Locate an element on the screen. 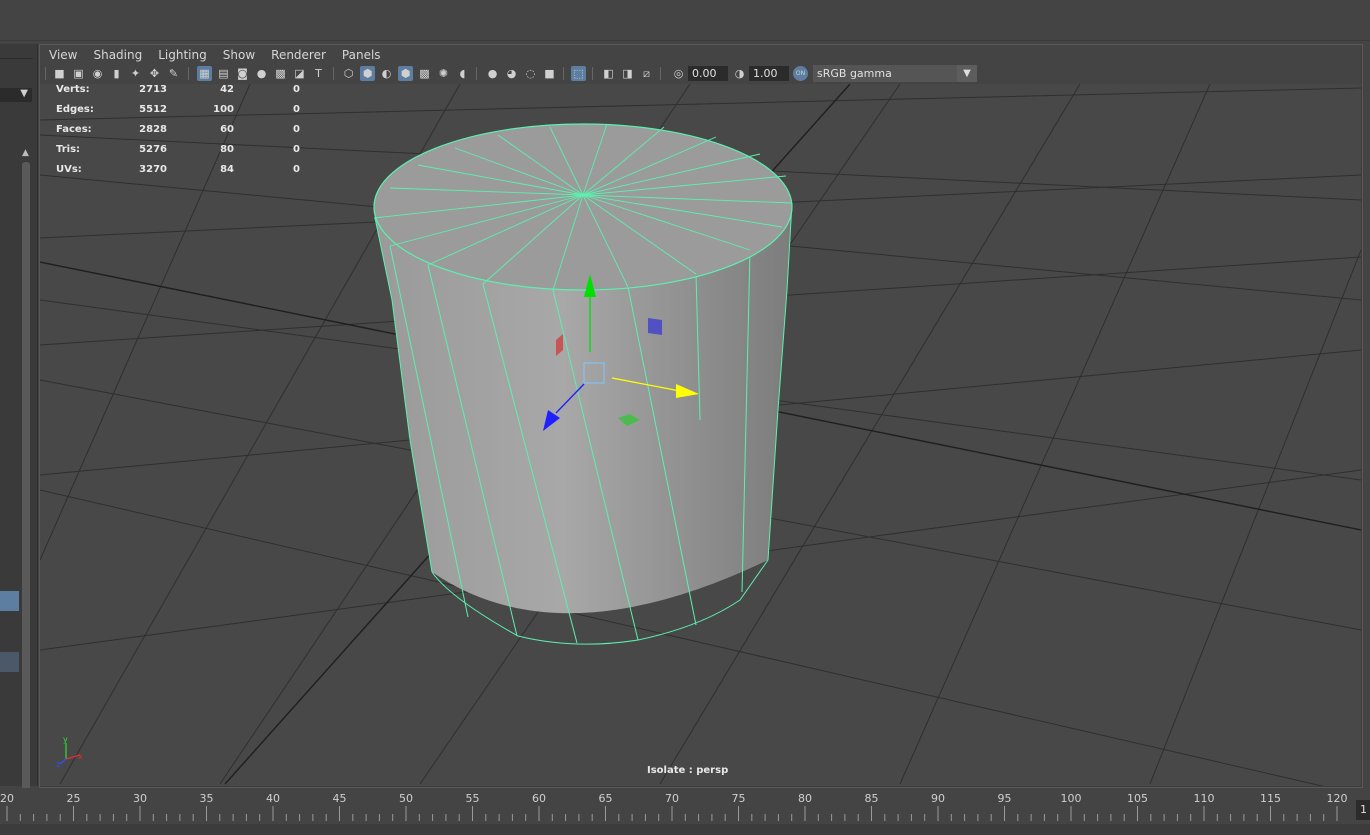 The image size is (1370, 835). motion-blur-icon: ◕ is located at coordinates (511, 73).